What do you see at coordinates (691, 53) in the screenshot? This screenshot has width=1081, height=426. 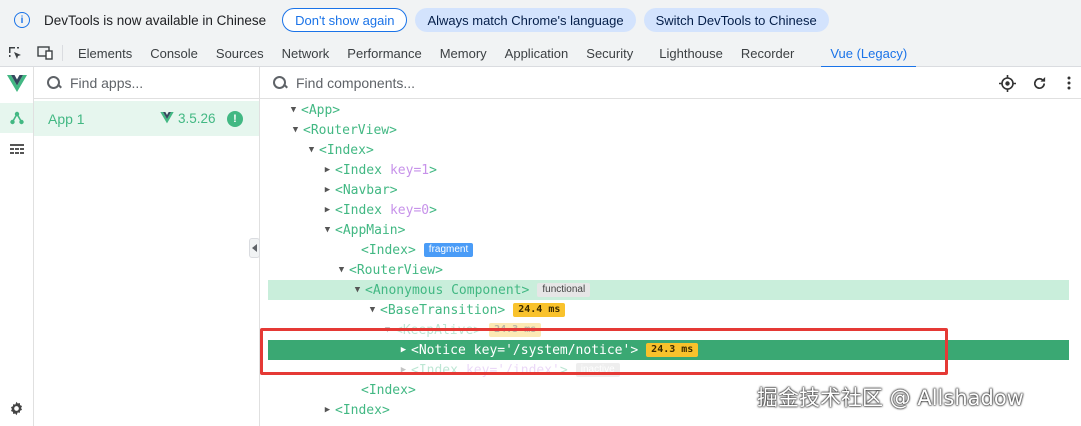 I see `tab-lighthouse: Lighthouse` at bounding box center [691, 53].